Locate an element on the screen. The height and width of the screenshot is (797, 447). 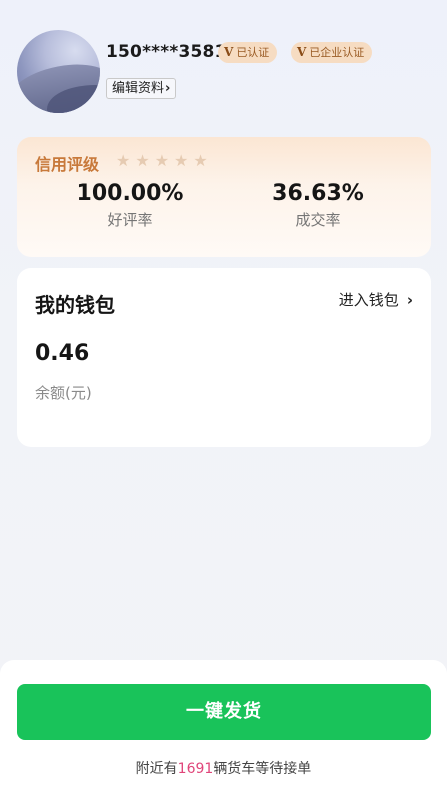
enterprise-badge-label: 已企业认证 is located at coordinates (337, 52).